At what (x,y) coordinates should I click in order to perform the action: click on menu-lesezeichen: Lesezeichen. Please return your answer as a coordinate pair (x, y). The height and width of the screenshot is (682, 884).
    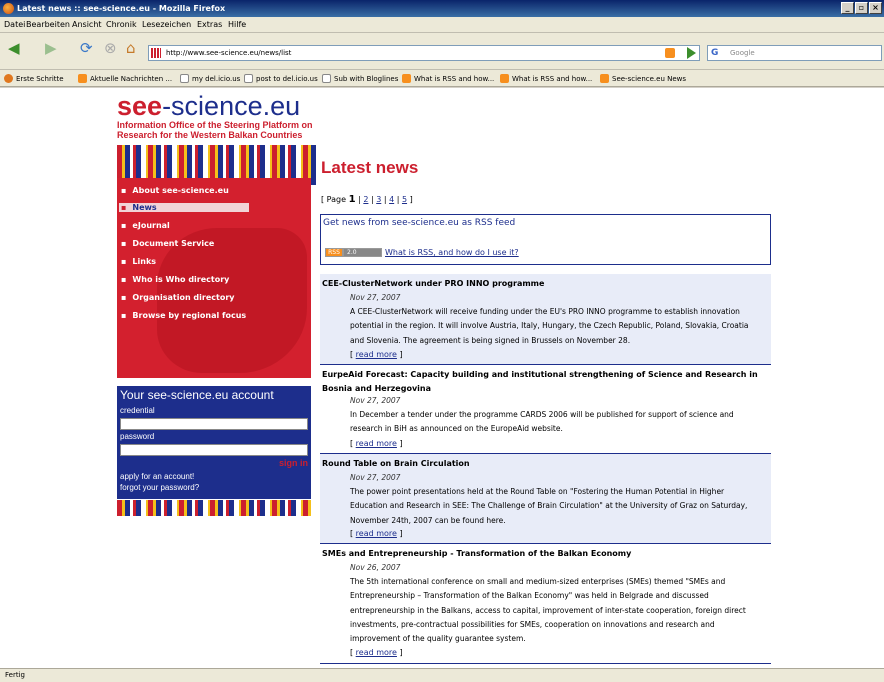
    Looking at the image, I should click on (166, 24).